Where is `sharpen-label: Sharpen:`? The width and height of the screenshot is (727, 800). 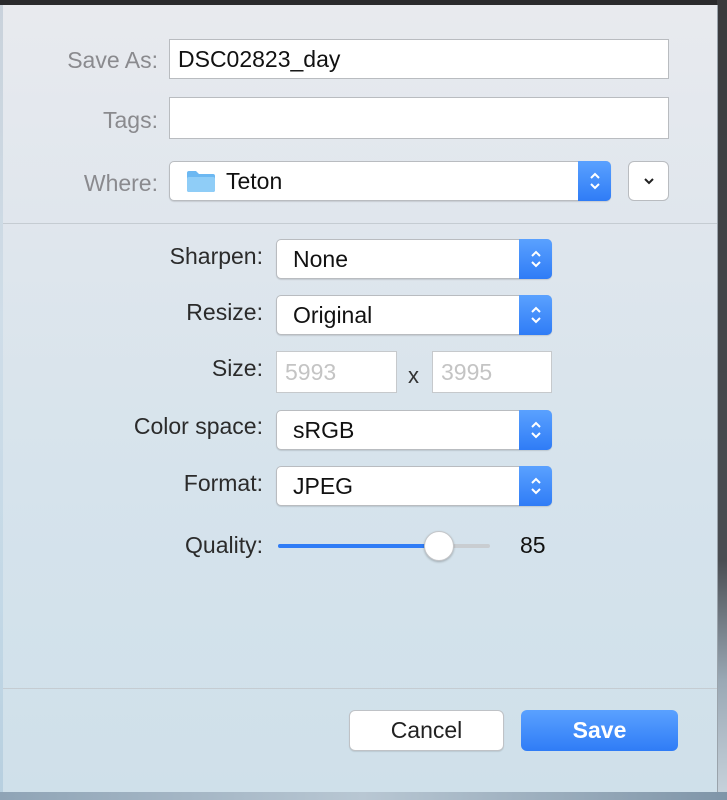
sharpen-label: Sharpen: is located at coordinates (216, 256).